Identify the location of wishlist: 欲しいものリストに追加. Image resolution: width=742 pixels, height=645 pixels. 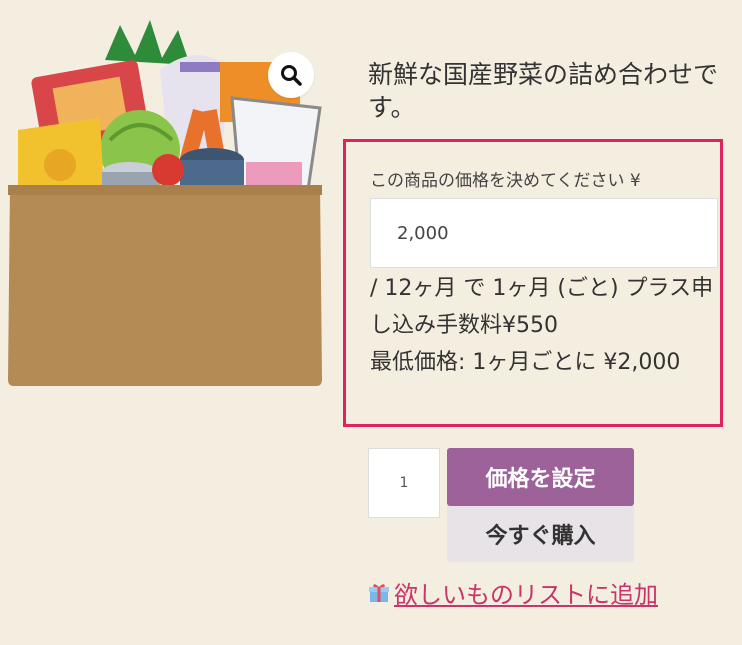
(513, 592).